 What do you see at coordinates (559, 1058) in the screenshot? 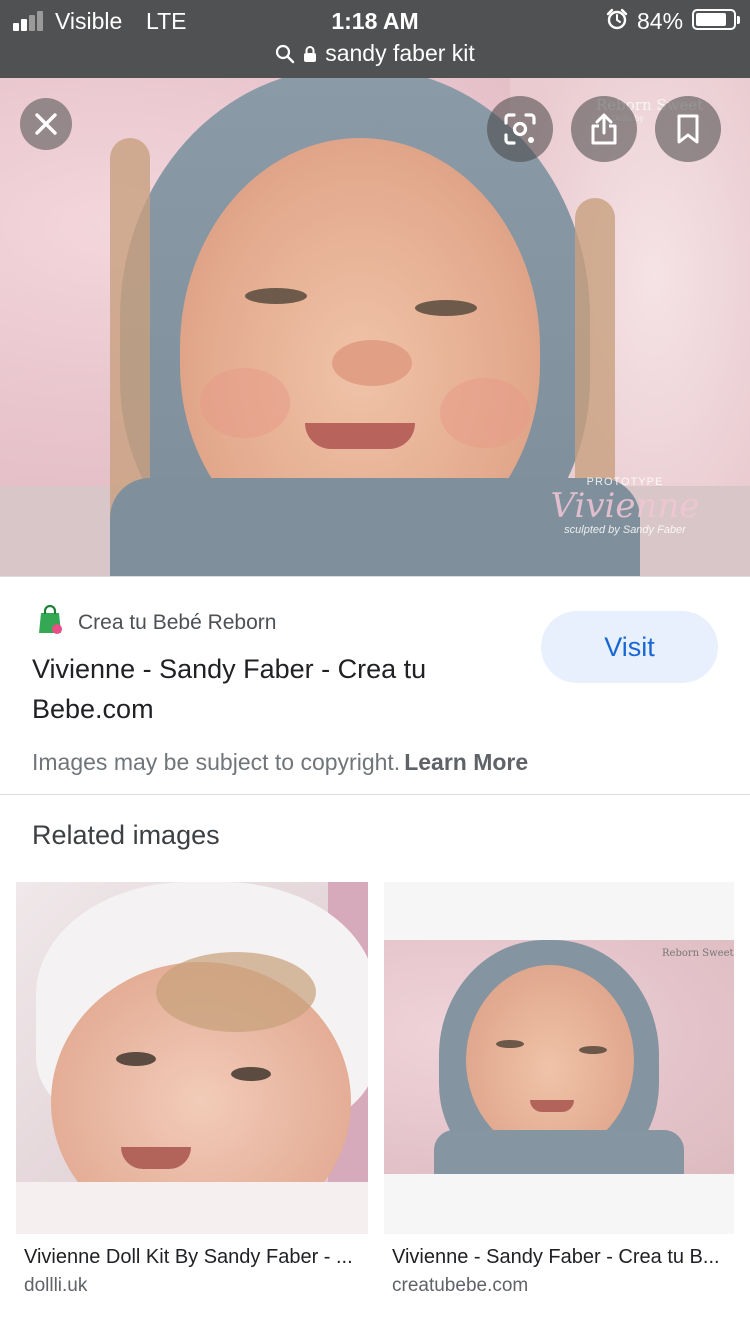
I see `related-image-thumbnail: Reborn Sweet` at bounding box center [559, 1058].